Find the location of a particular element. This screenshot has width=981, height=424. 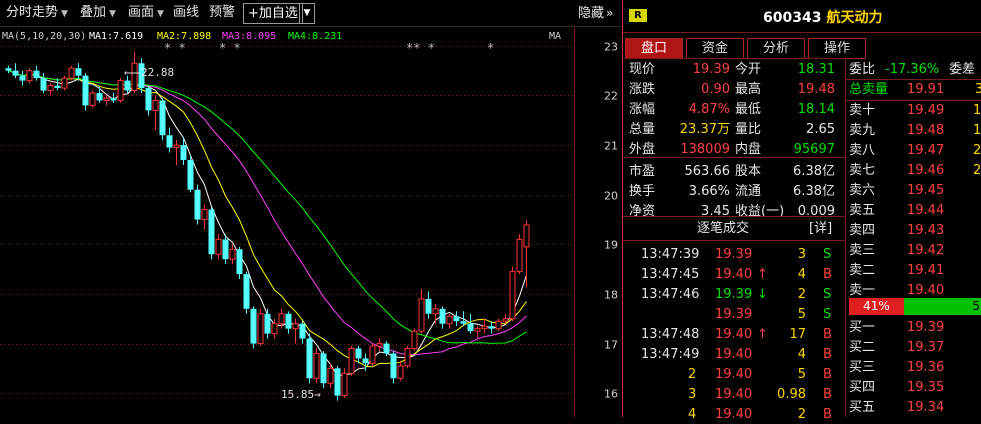

trade-time: 13:47:46 is located at coordinates (670, 294).